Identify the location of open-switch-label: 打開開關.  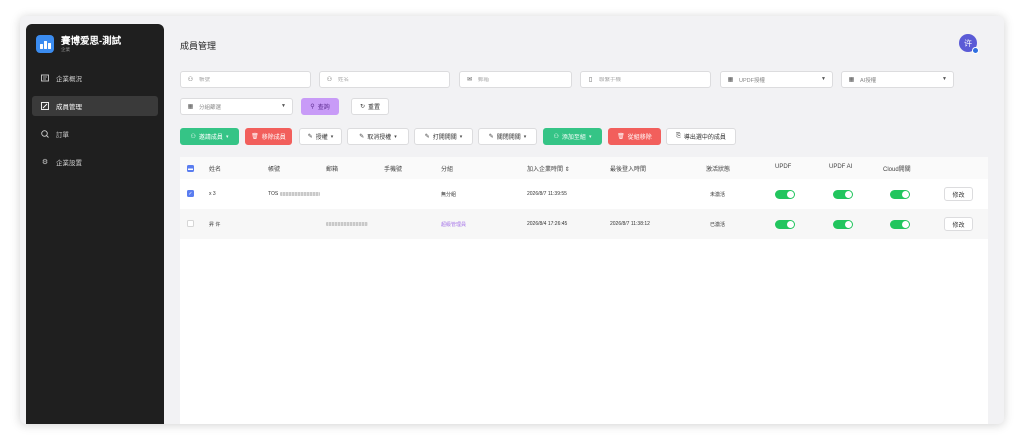
(444, 138).